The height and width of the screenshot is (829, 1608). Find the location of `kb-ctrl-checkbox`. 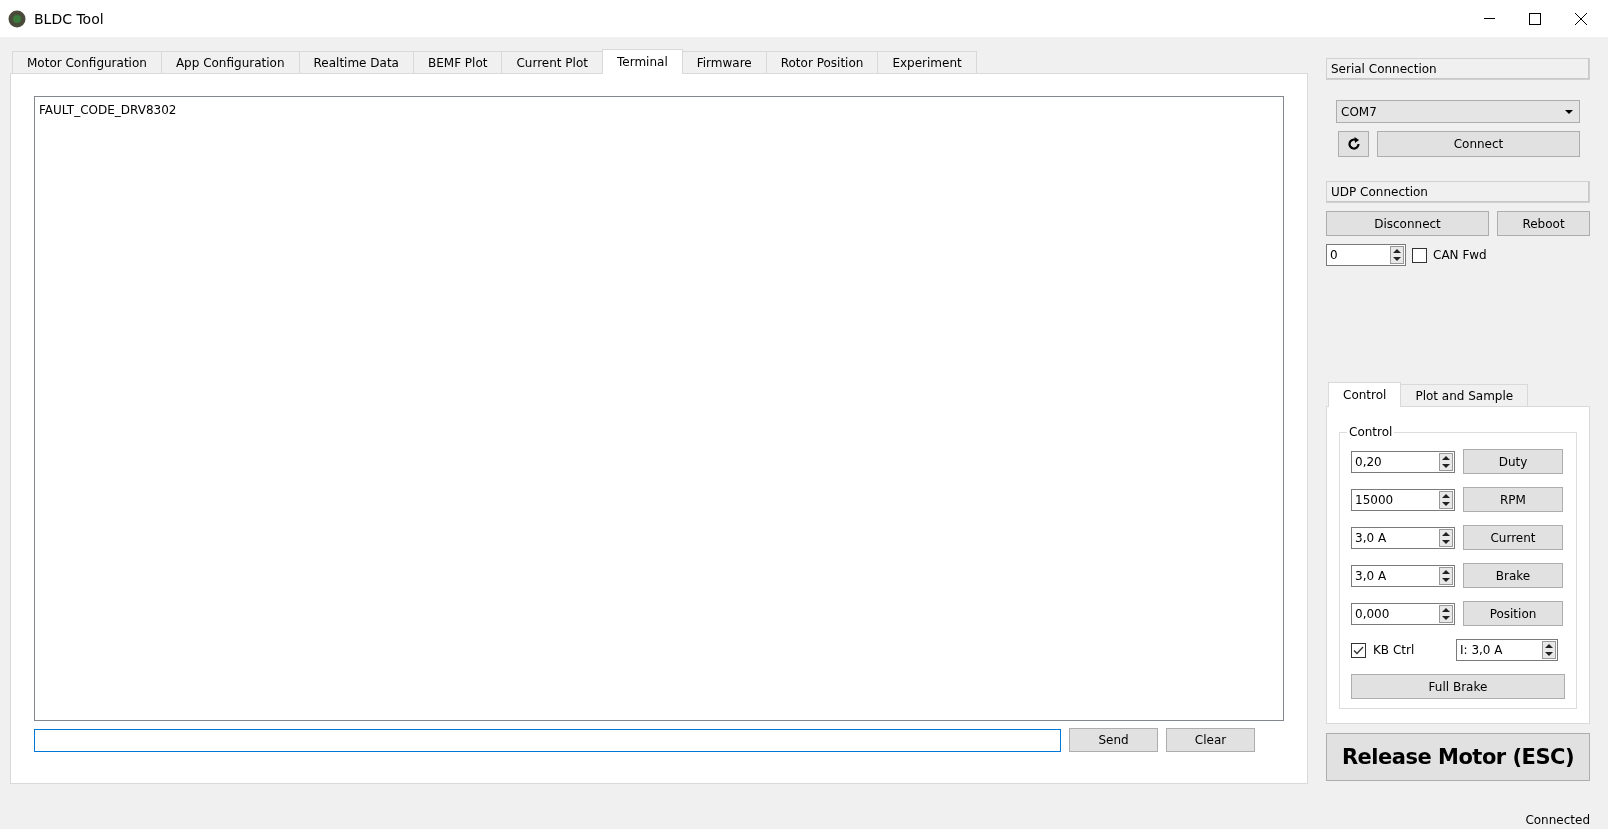

kb-ctrl-checkbox is located at coordinates (1358, 650).